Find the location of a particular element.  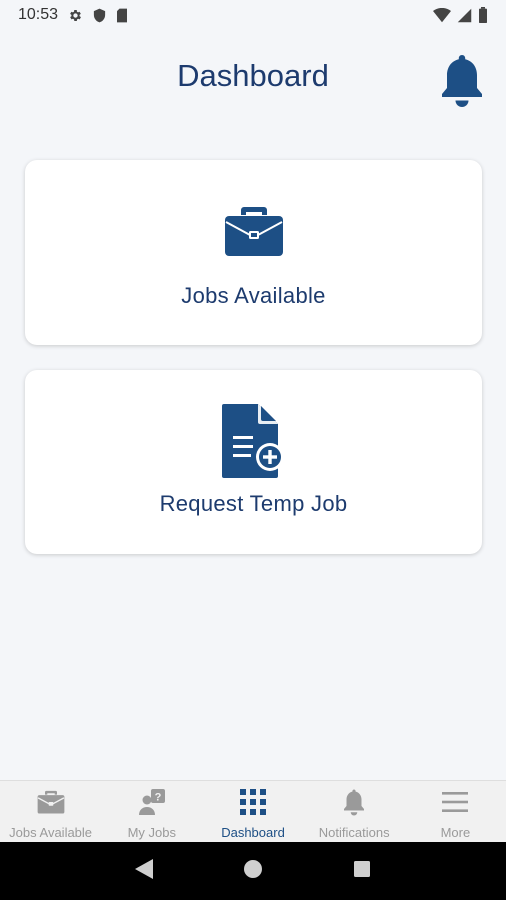

nav-label-jobs-available: Jobs Available is located at coordinates (51, 832).